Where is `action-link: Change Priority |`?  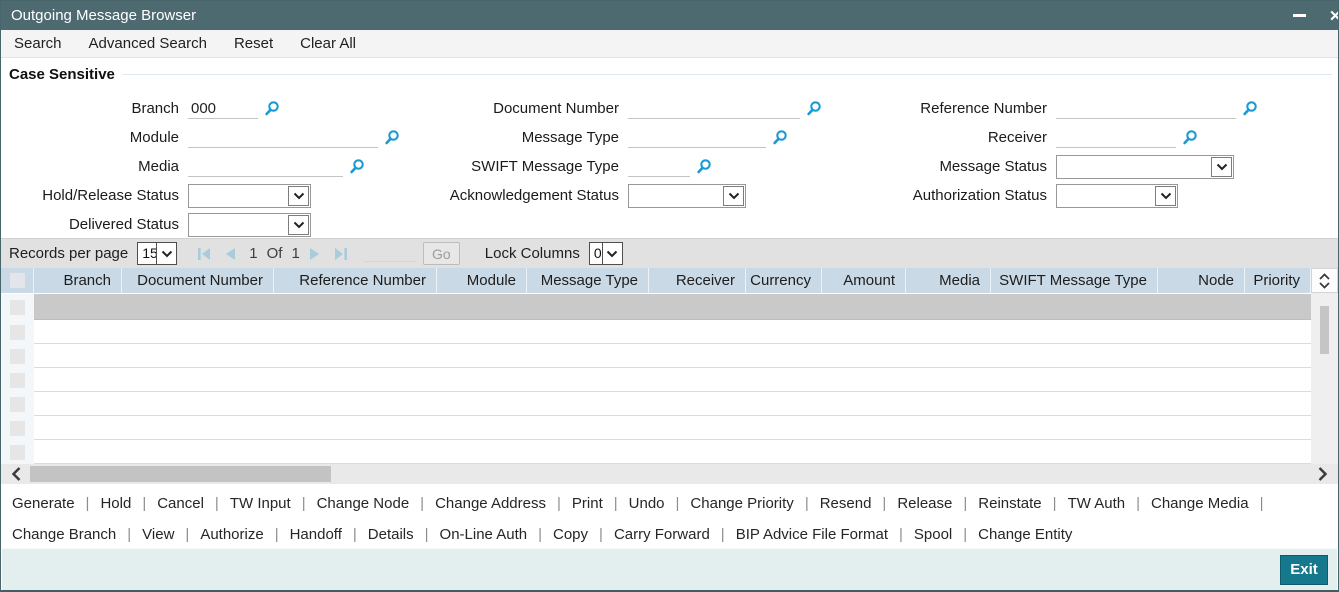 action-link: Change Priority | is located at coordinates (754, 503).